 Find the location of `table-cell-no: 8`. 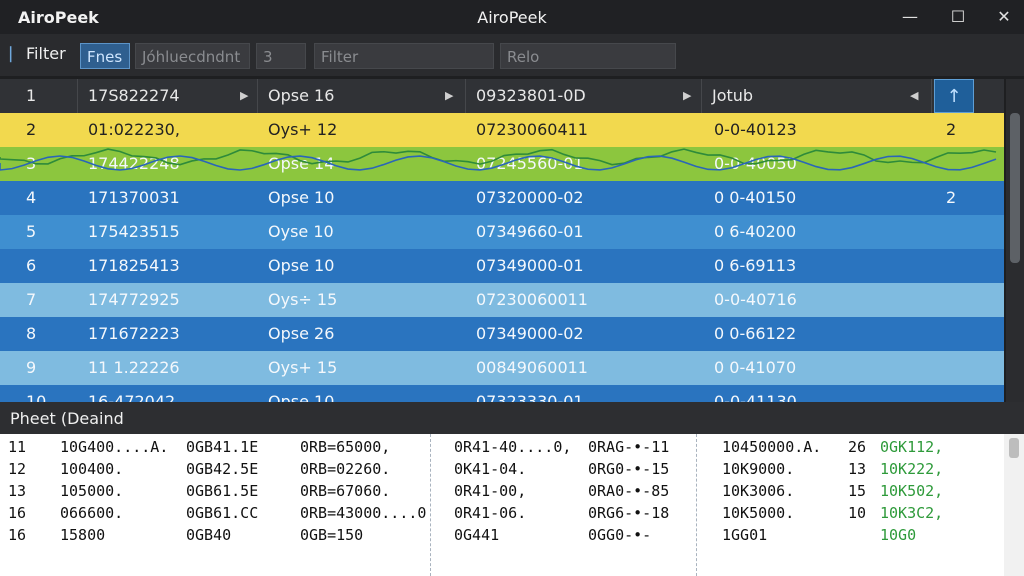

table-cell-no: 8 is located at coordinates (31, 333).